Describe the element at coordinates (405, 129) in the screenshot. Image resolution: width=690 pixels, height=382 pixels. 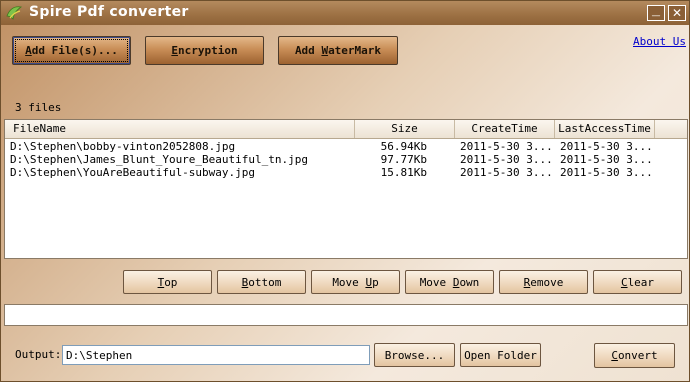
I see `column-header-size: Size` at that location.